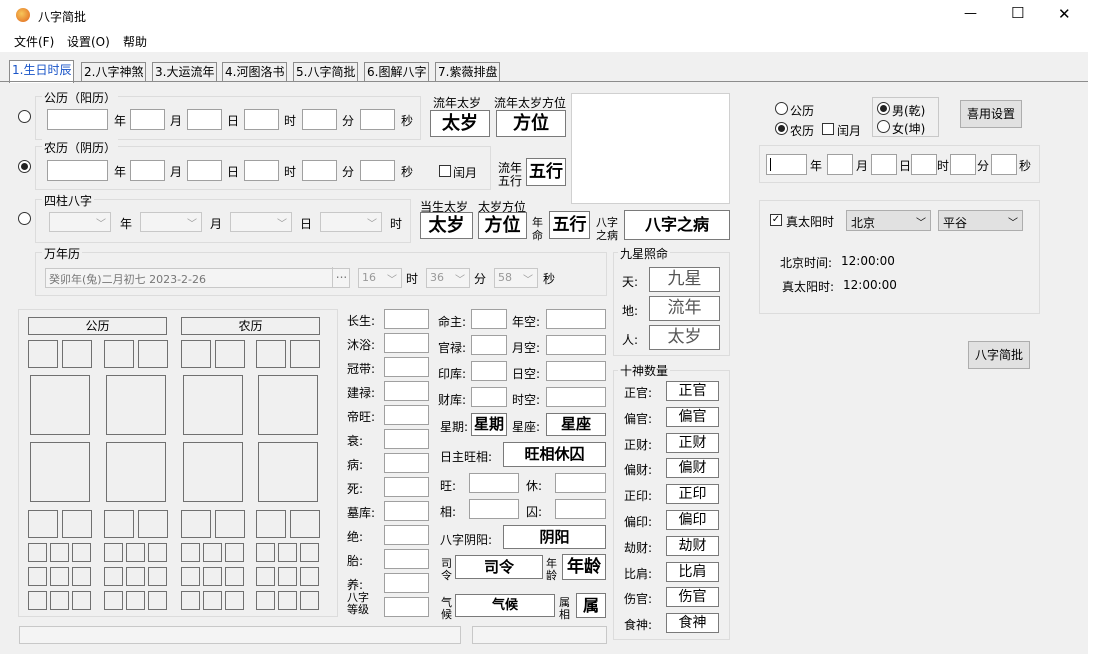 Image resolution: width=1096 pixels, height=654 pixels. I want to click on menu-file: 文件(F), so click(34, 41).